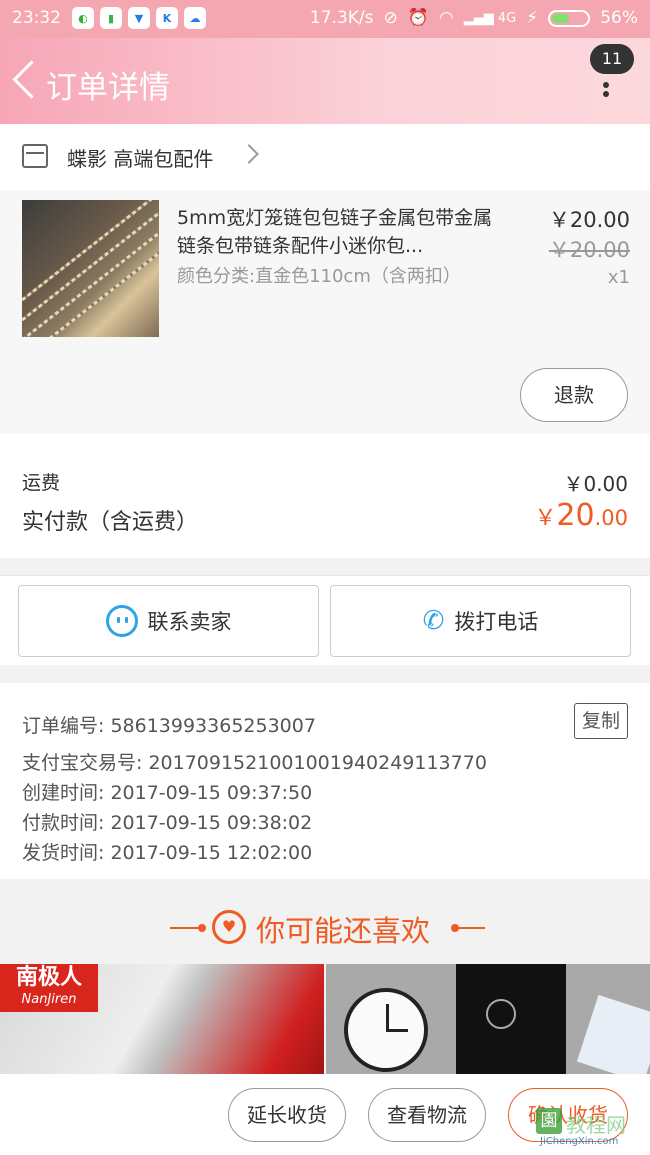  I want to click on heart-icon: ♥, so click(229, 927).